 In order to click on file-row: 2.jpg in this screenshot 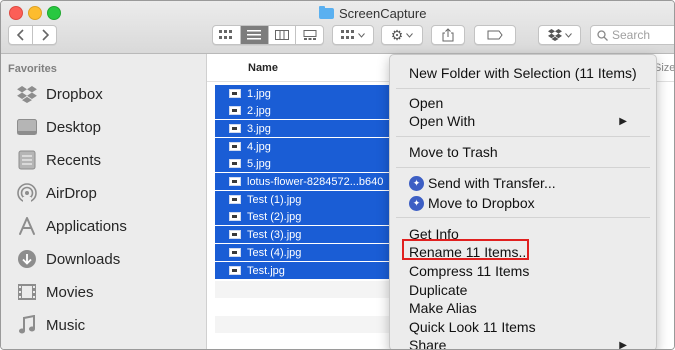, I will do `click(305, 110)`.